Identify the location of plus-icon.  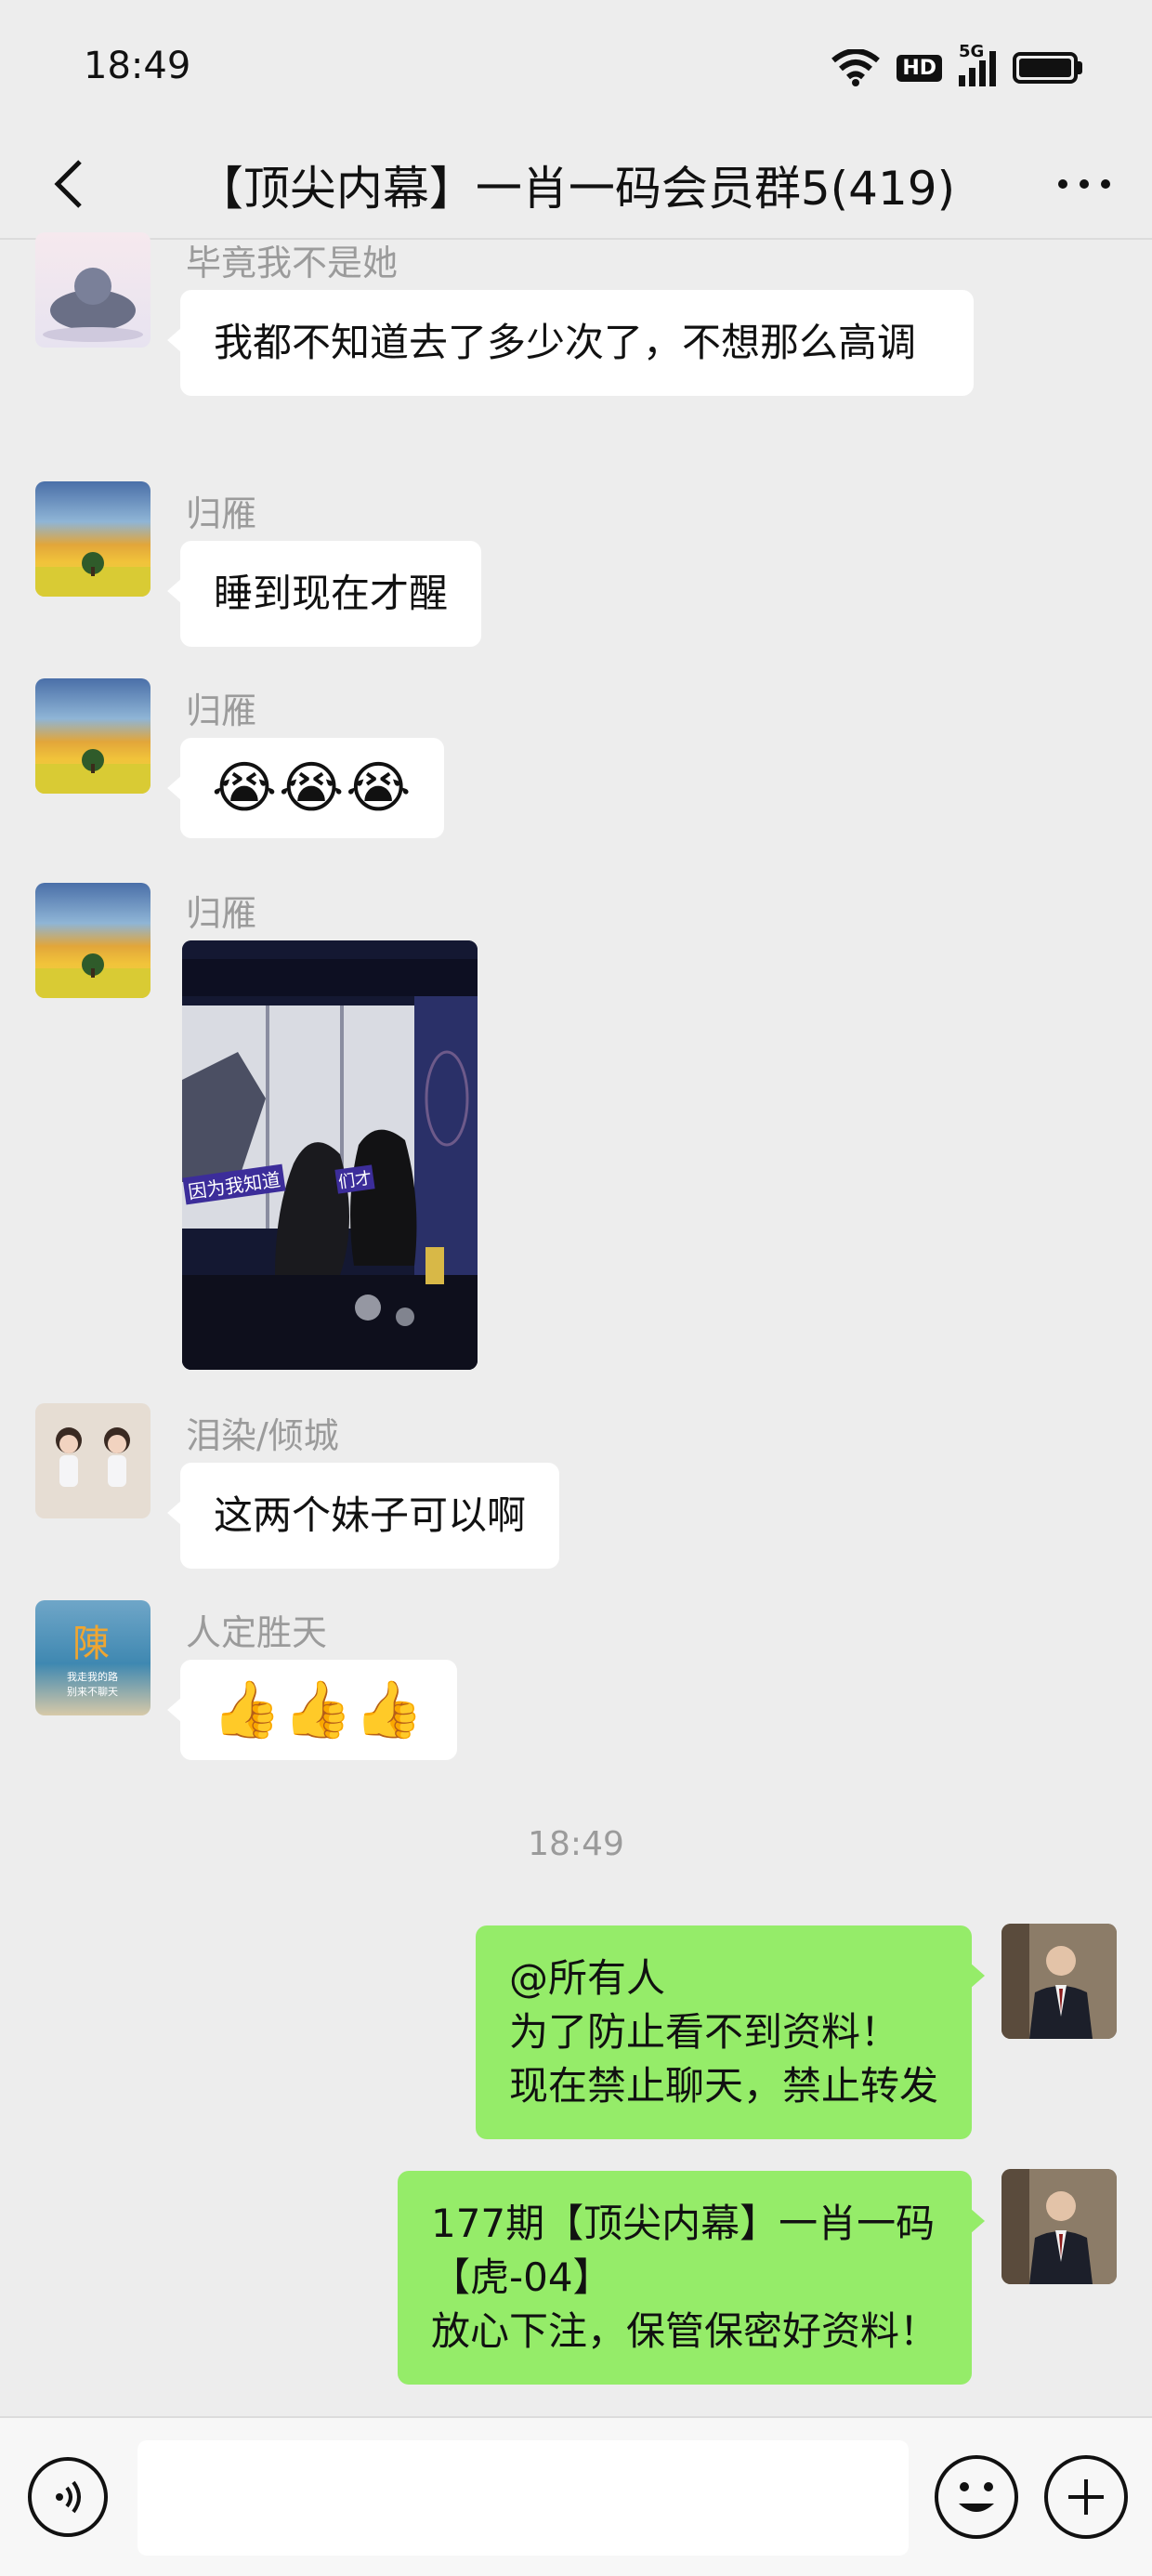
(1086, 2497).